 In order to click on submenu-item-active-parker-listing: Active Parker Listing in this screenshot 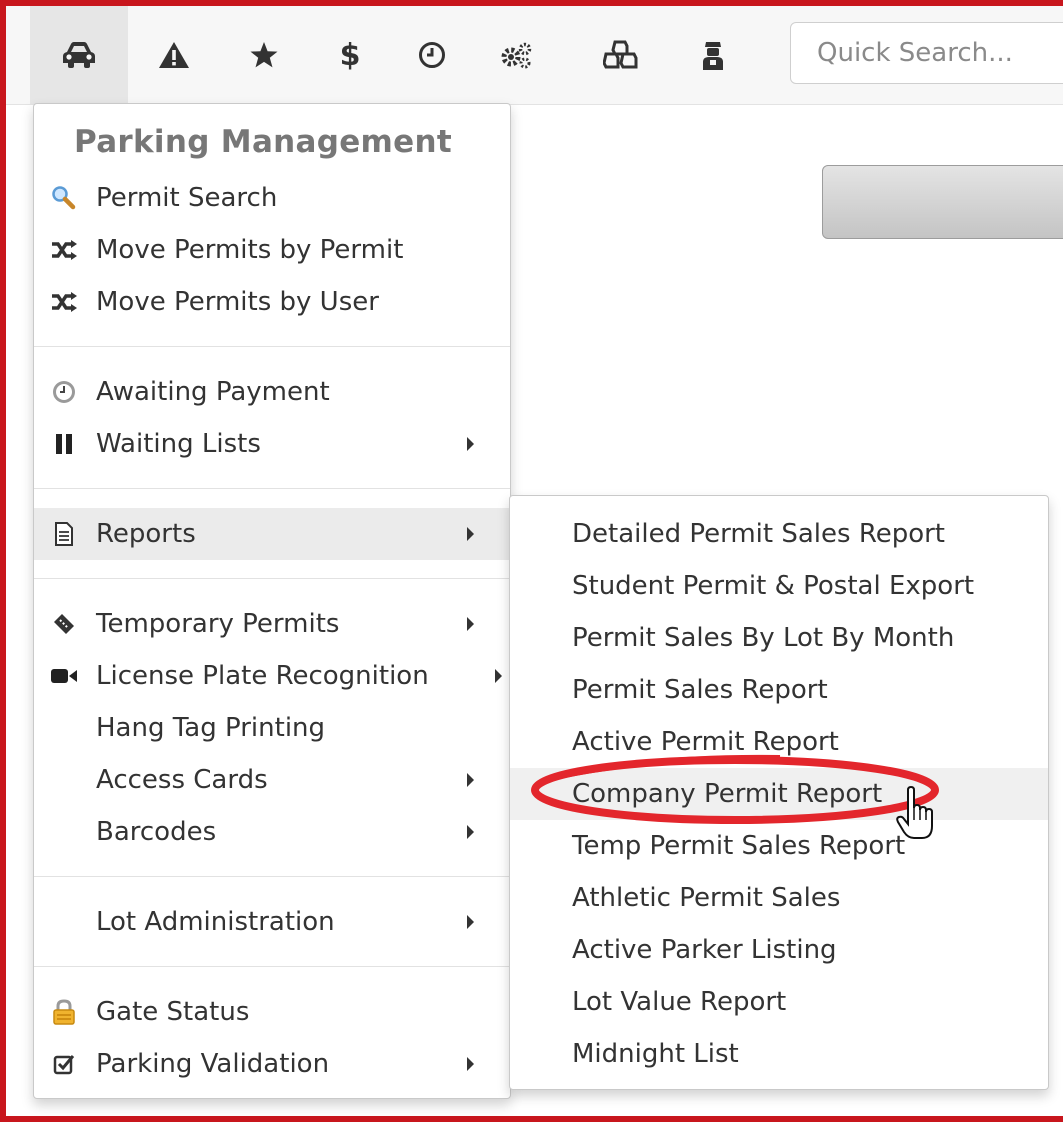, I will do `click(779, 950)`.